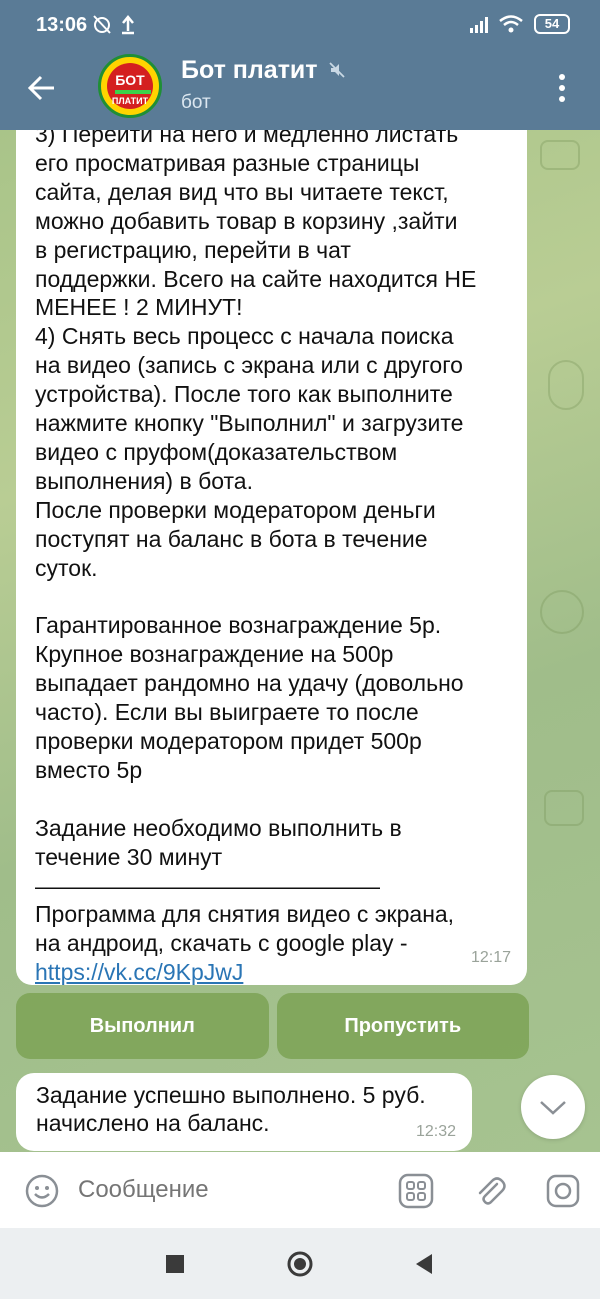  I want to click on avatar-logo: БОТ ПЛАТИТ, so click(130, 86).